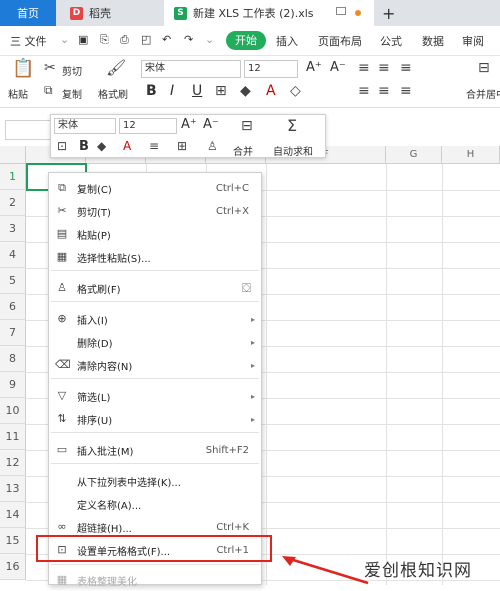  Describe the element at coordinates (406, 68) in the screenshot. I see `align-bottom-icon: ≡` at that location.